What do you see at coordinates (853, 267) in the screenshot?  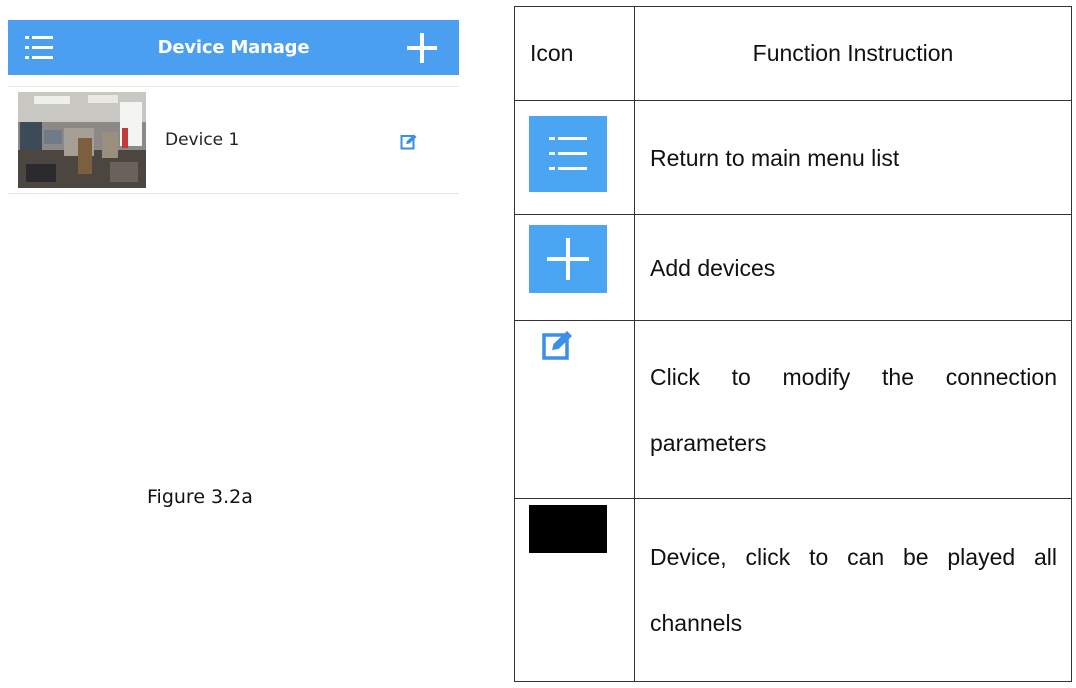 I see `table-cell-function: Add devices` at bounding box center [853, 267].